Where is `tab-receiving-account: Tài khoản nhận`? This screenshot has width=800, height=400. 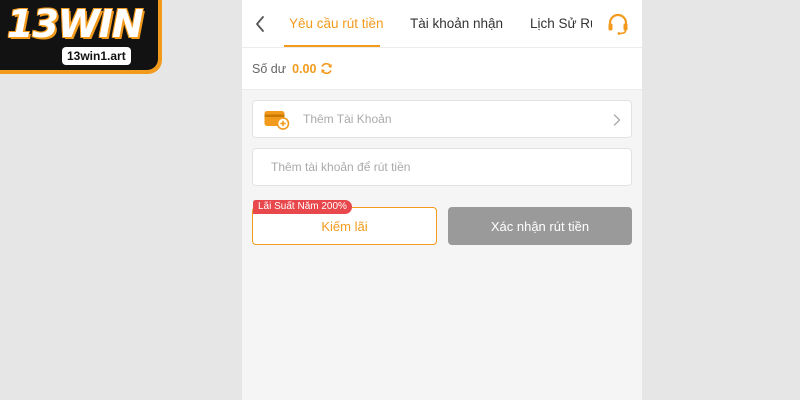
tab-receiving-account: Tài khoản nhận is located at coordinates (456, 24).